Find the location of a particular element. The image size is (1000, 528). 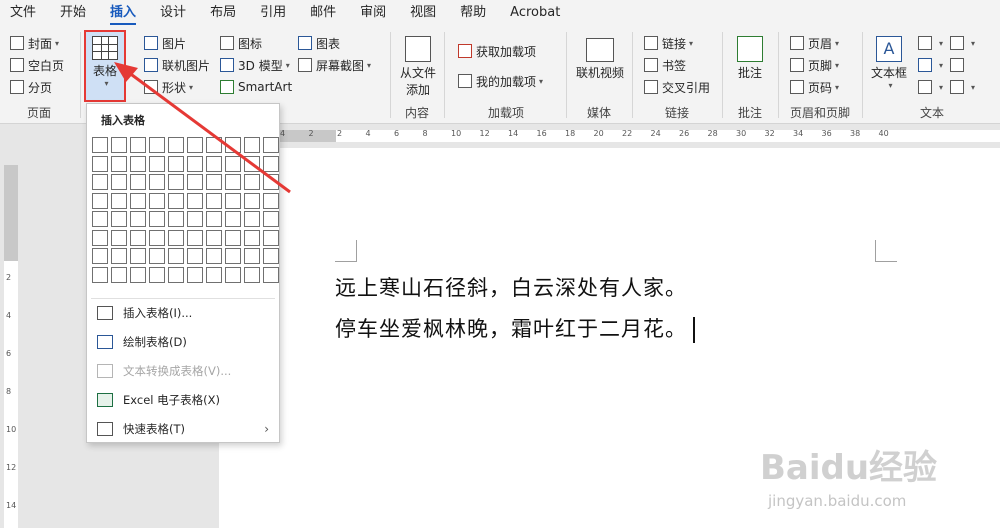

page-number-button: 页码 ▾ is located at coordinates (814, 87).